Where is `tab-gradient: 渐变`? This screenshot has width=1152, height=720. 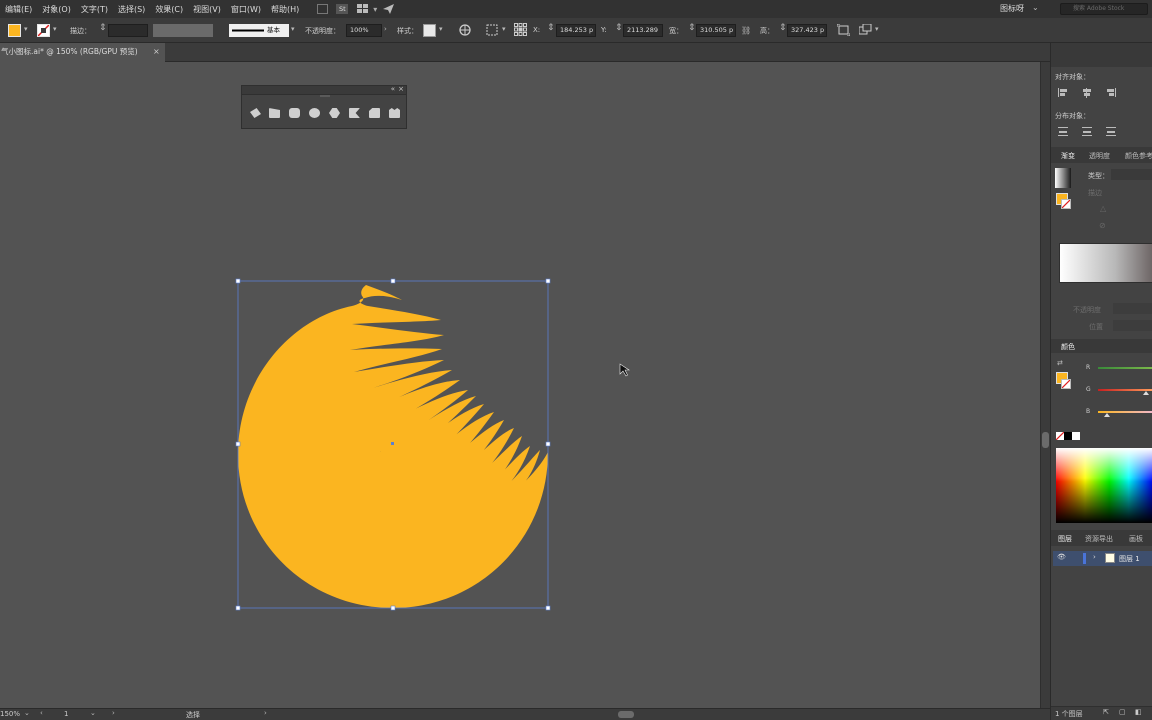
tab-gradient: 渐变 is located at coordinates (1068, 156).